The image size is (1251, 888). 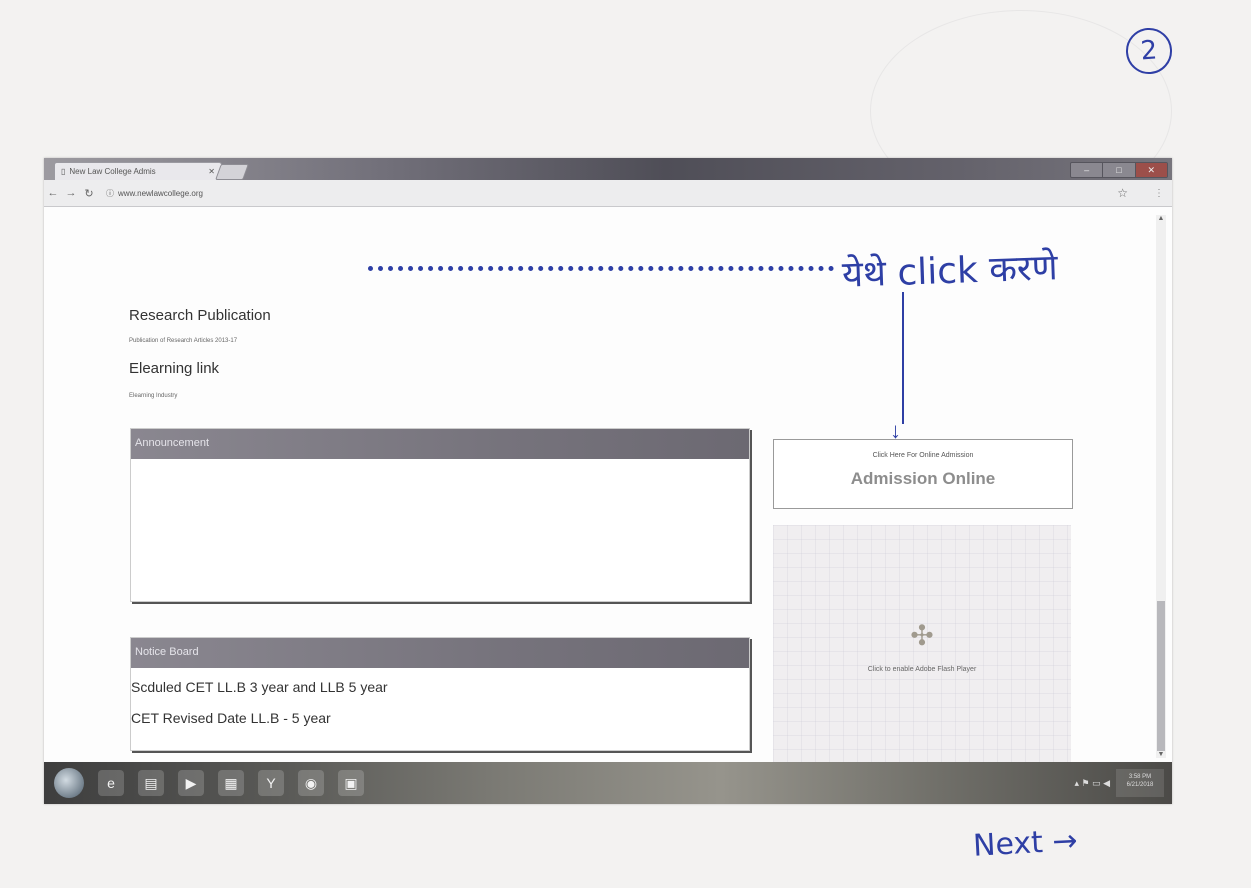 I want to click on page-icon: ▯, so click(x=63, y=171).